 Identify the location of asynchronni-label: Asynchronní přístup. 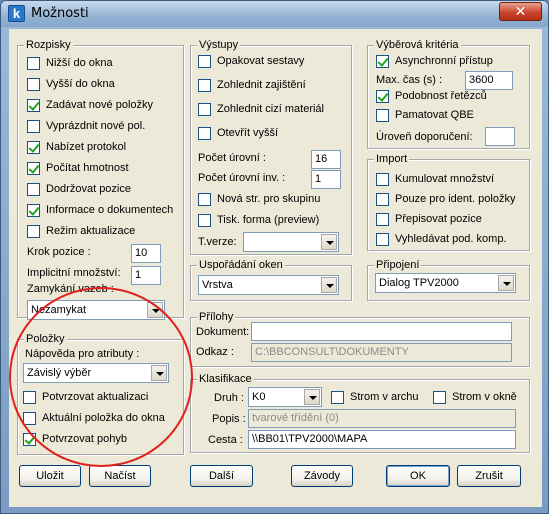
(444, 61).